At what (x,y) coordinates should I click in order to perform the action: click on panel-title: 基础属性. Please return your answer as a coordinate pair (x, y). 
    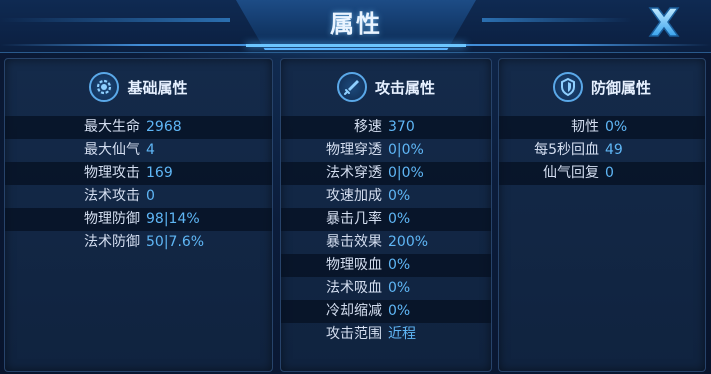
    Looking at the image, I should click on (157, 87).